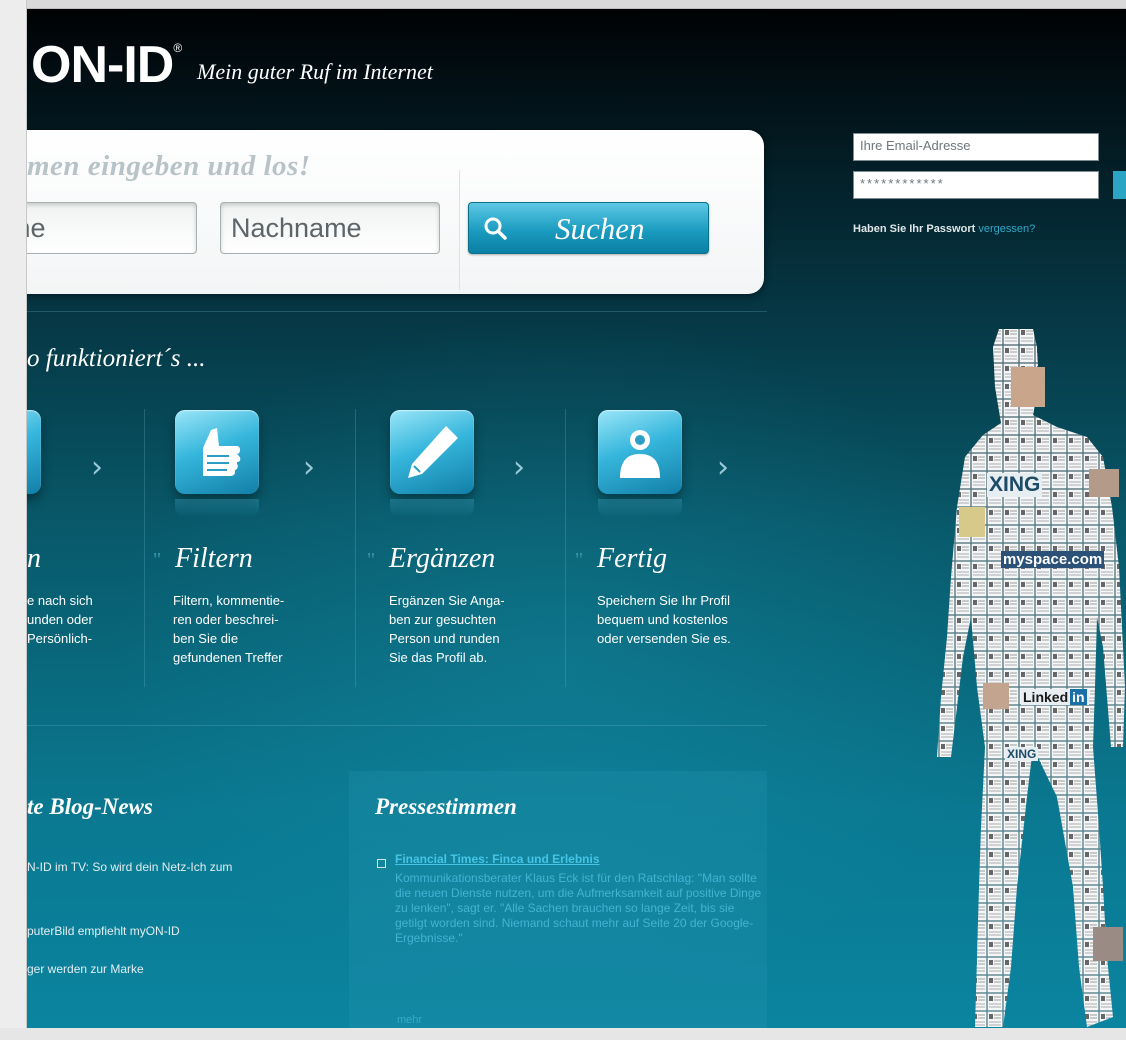 Image resolution: width=1126 pixels, height=1040 pixels. What do you see at coordinates (112, 228) in the screenshot?
I see `first-name-input: name` at bounding box center [112, 228].